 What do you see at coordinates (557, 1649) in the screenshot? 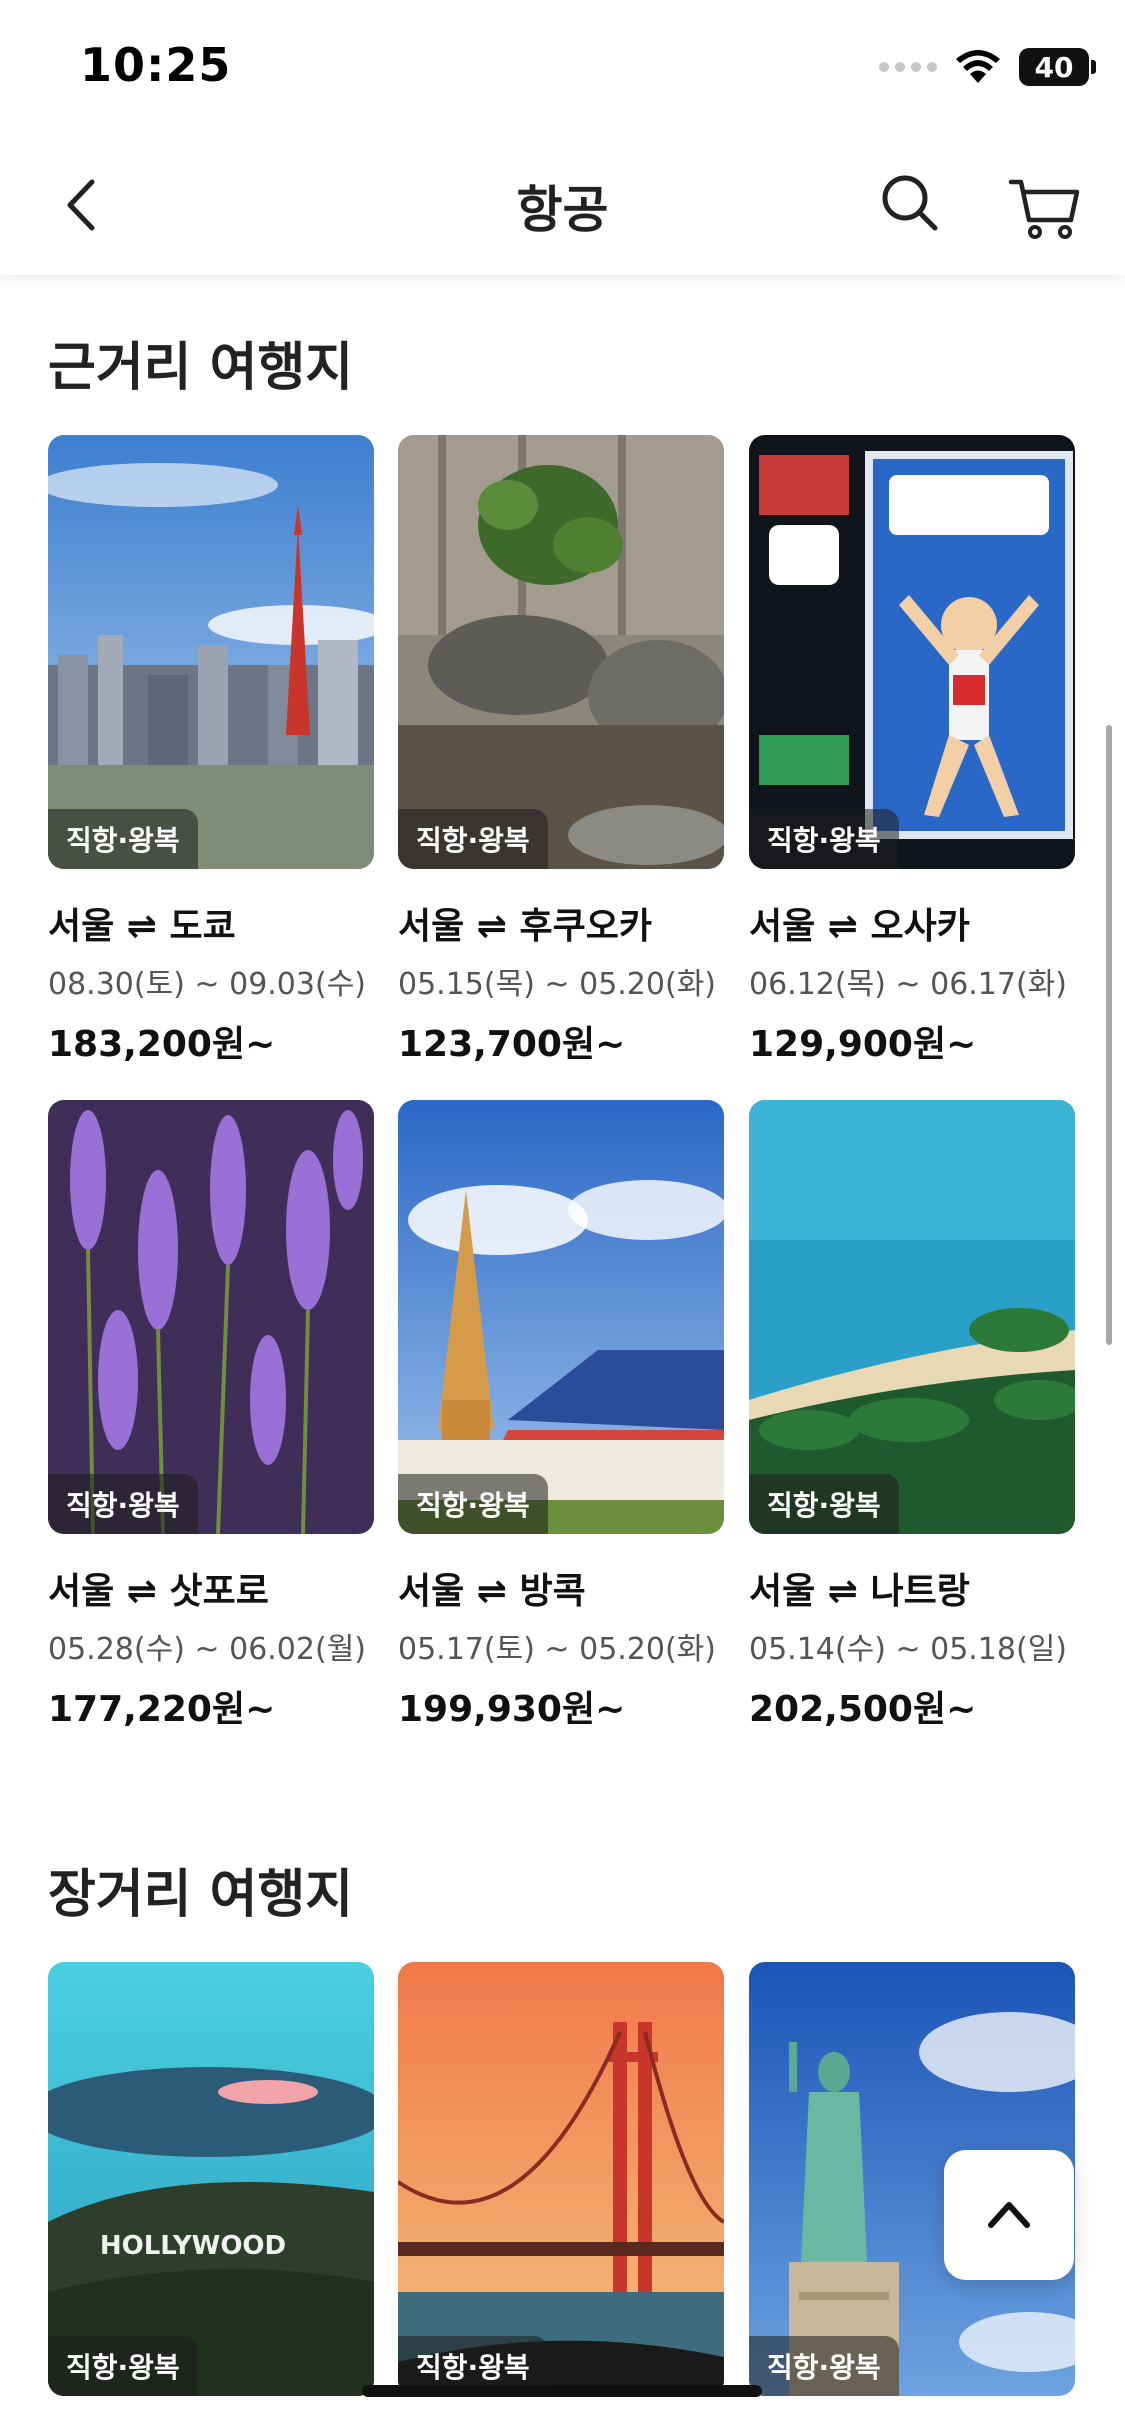
I see `travel-dates: 05.17(토) ~ 05.20(화)` at bounding box center [557, 1649].